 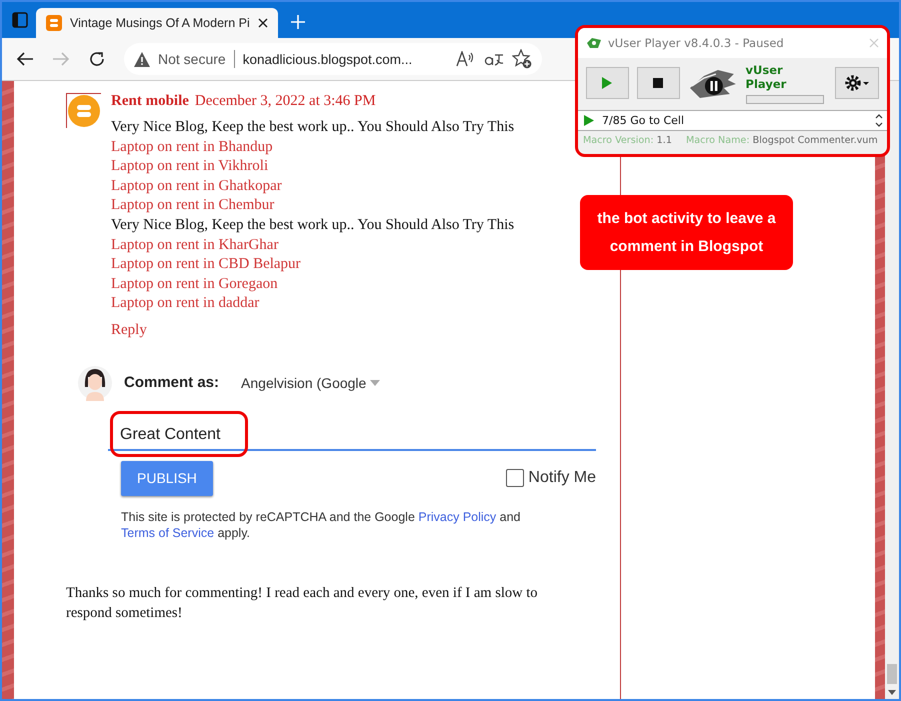 What do you see at coordinates (767, 76) in the screenshot?
I see `player-brand: vUser Player` at bounding box center [767, 76].